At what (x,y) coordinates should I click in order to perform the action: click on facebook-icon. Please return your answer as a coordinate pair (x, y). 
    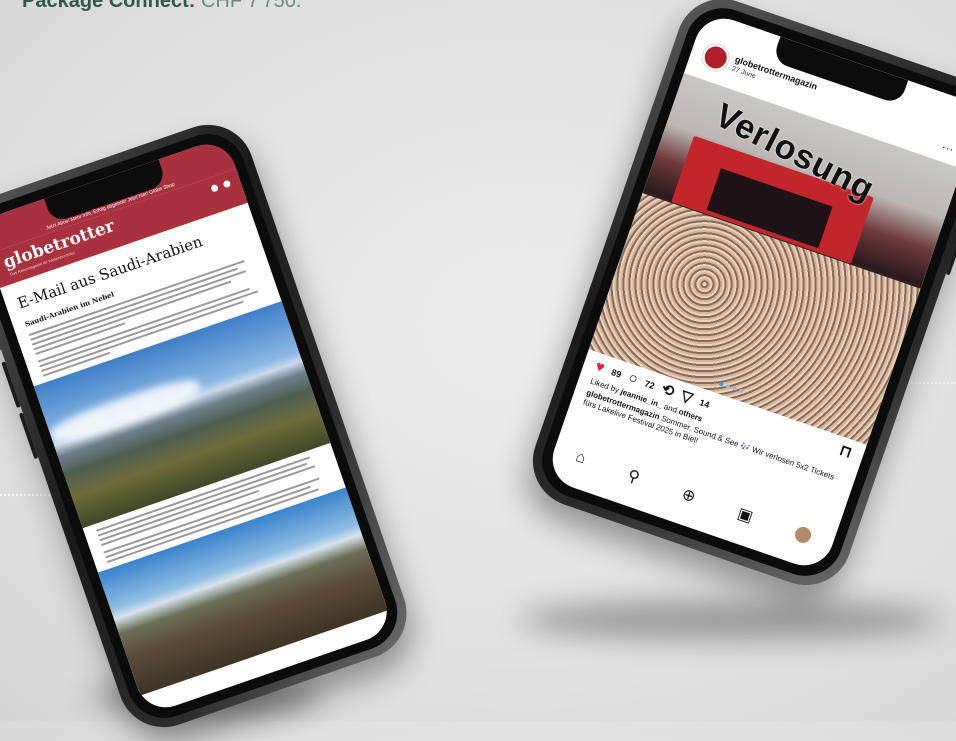
    Looking at the image, I should click on (215, 188).